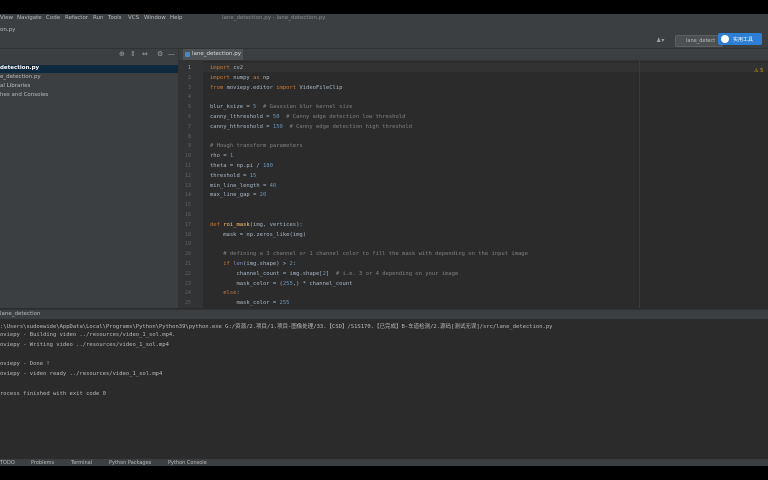 The height and width of the screenshot is (480, 768). Describe the element at coordinates (221, 156) in the screenshot. I see `code-line: rho = 1` at that location.